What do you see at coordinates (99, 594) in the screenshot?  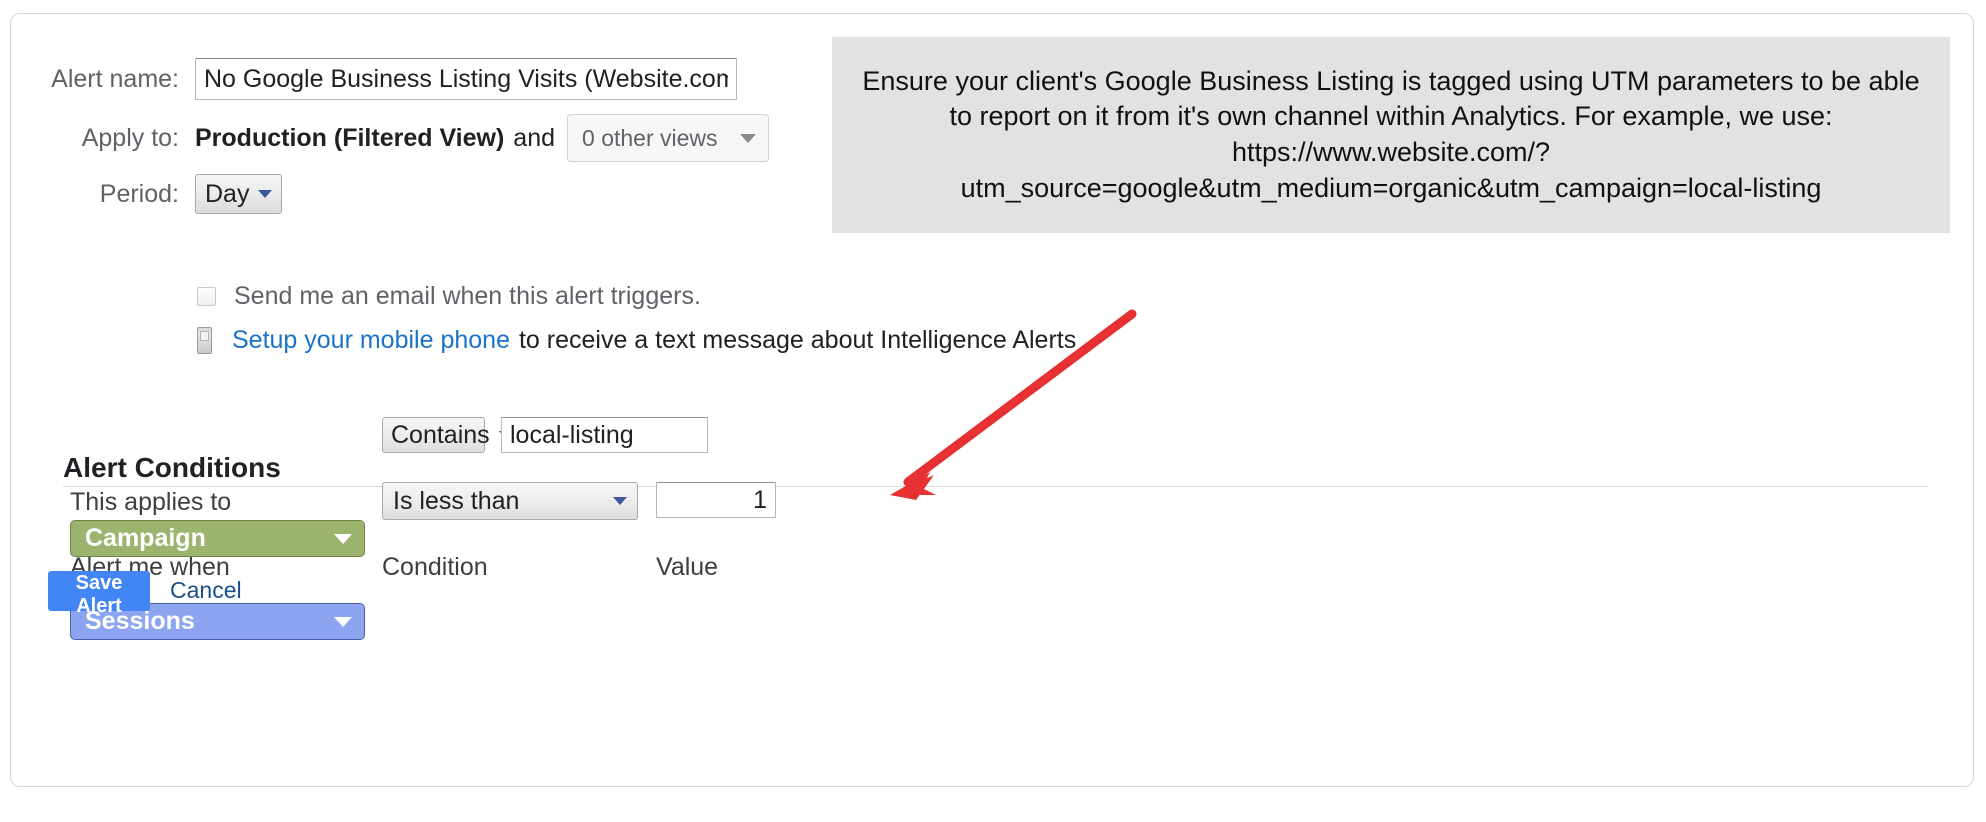 I see `save-alert-button: Save Alert` at bounding box center [99, 594].